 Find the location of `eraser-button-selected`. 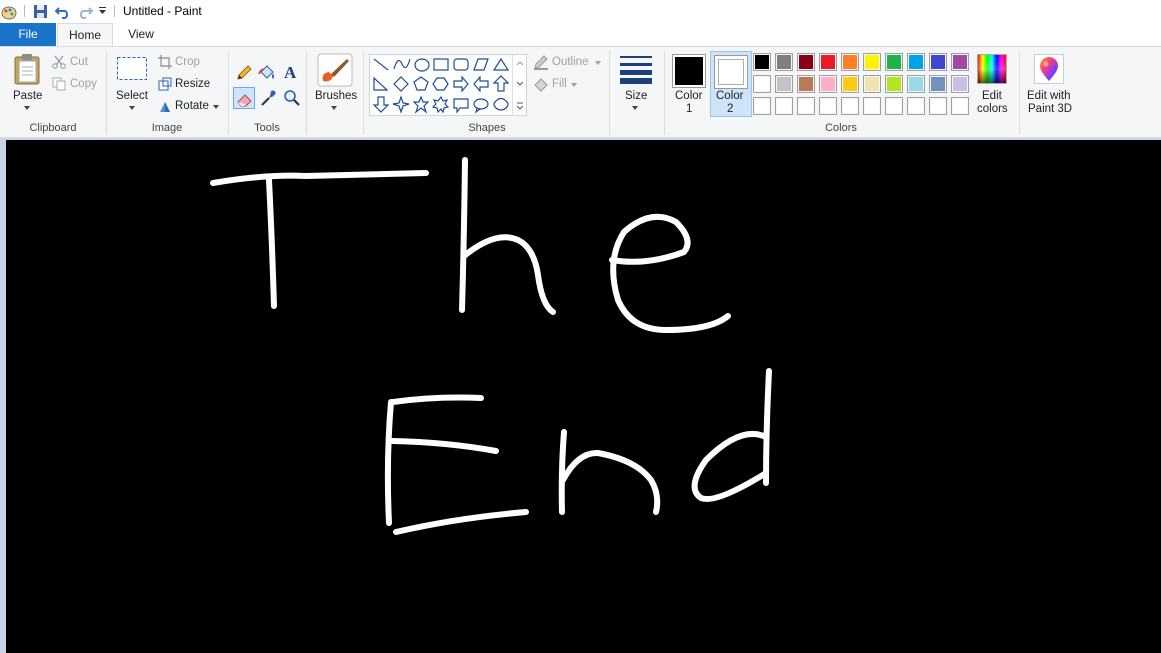

eraser-button-selected is located at coordinates (244, 98).